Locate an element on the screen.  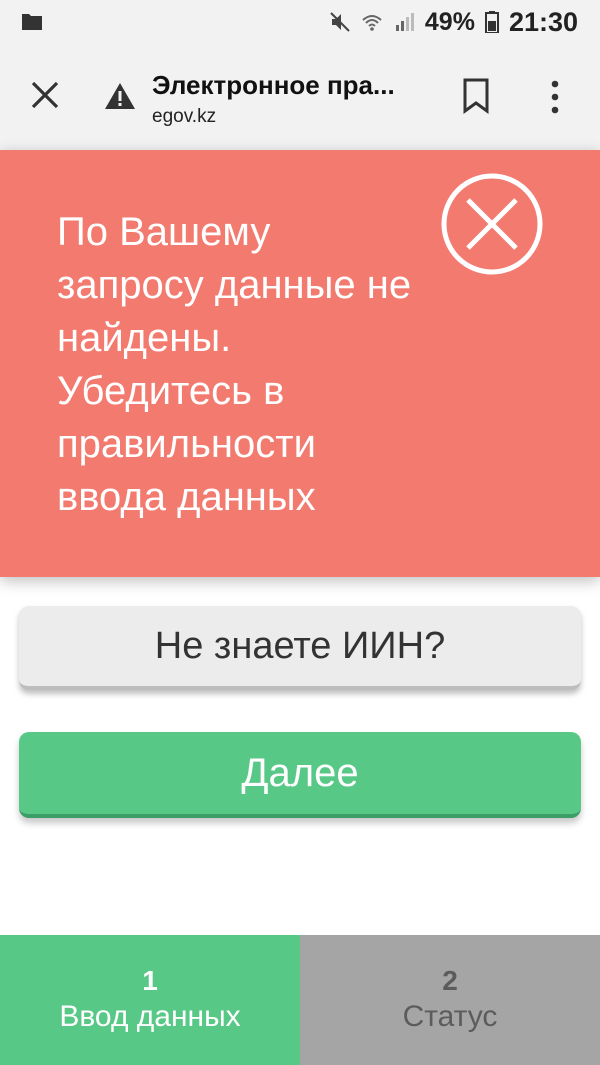
error-circle-x-icon is located at coordinates (492, 224).